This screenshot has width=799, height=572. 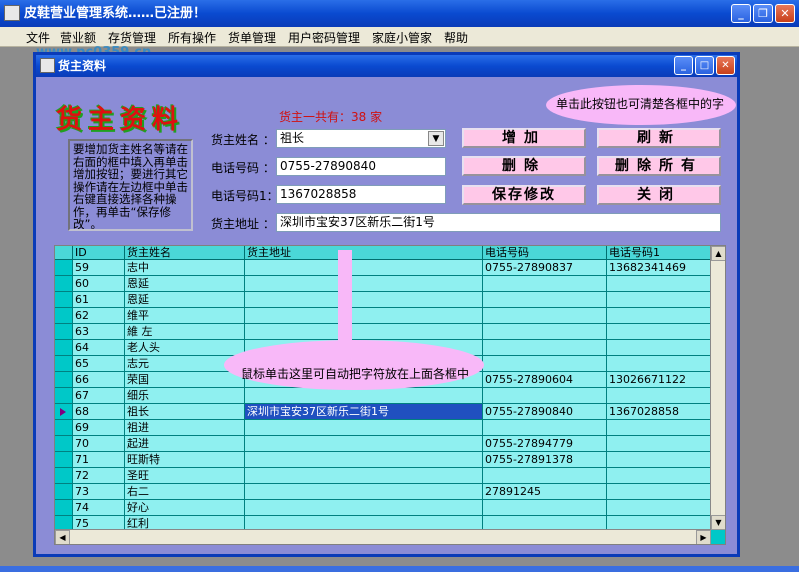 What do you see at coordinates (99, 412) in the screenshot?
I see `table-cell: 68` at bounding box center [99, 412].